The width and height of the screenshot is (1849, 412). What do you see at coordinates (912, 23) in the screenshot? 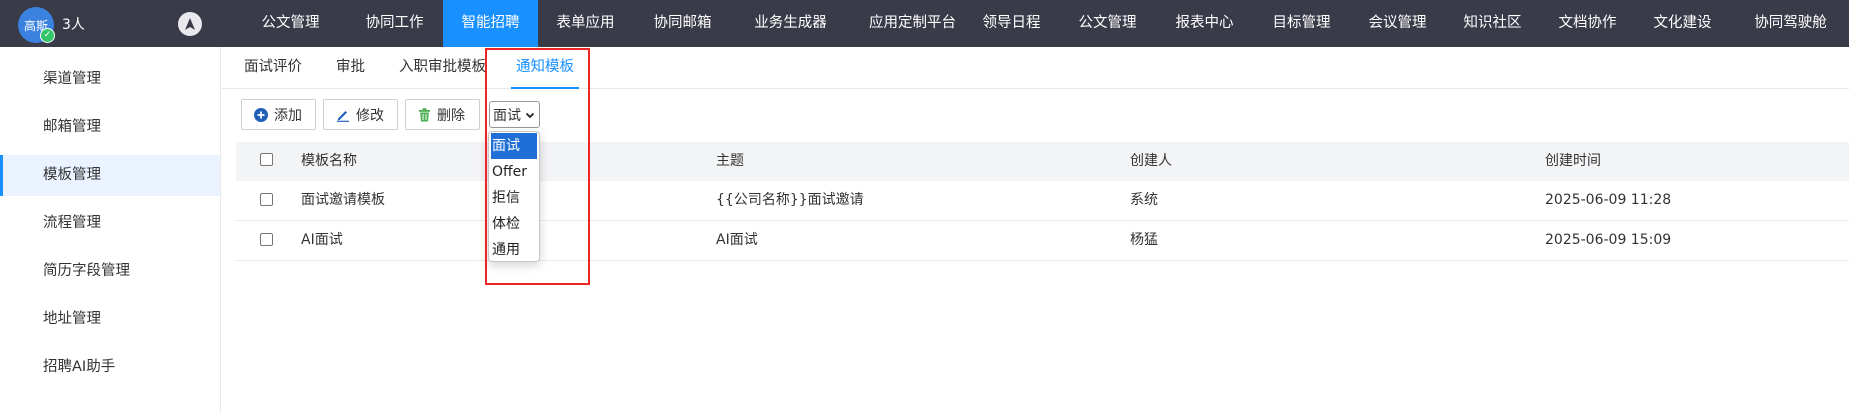
I see `nav-item-app-platform: 应用定制平台` at bounding box center [912, 23].